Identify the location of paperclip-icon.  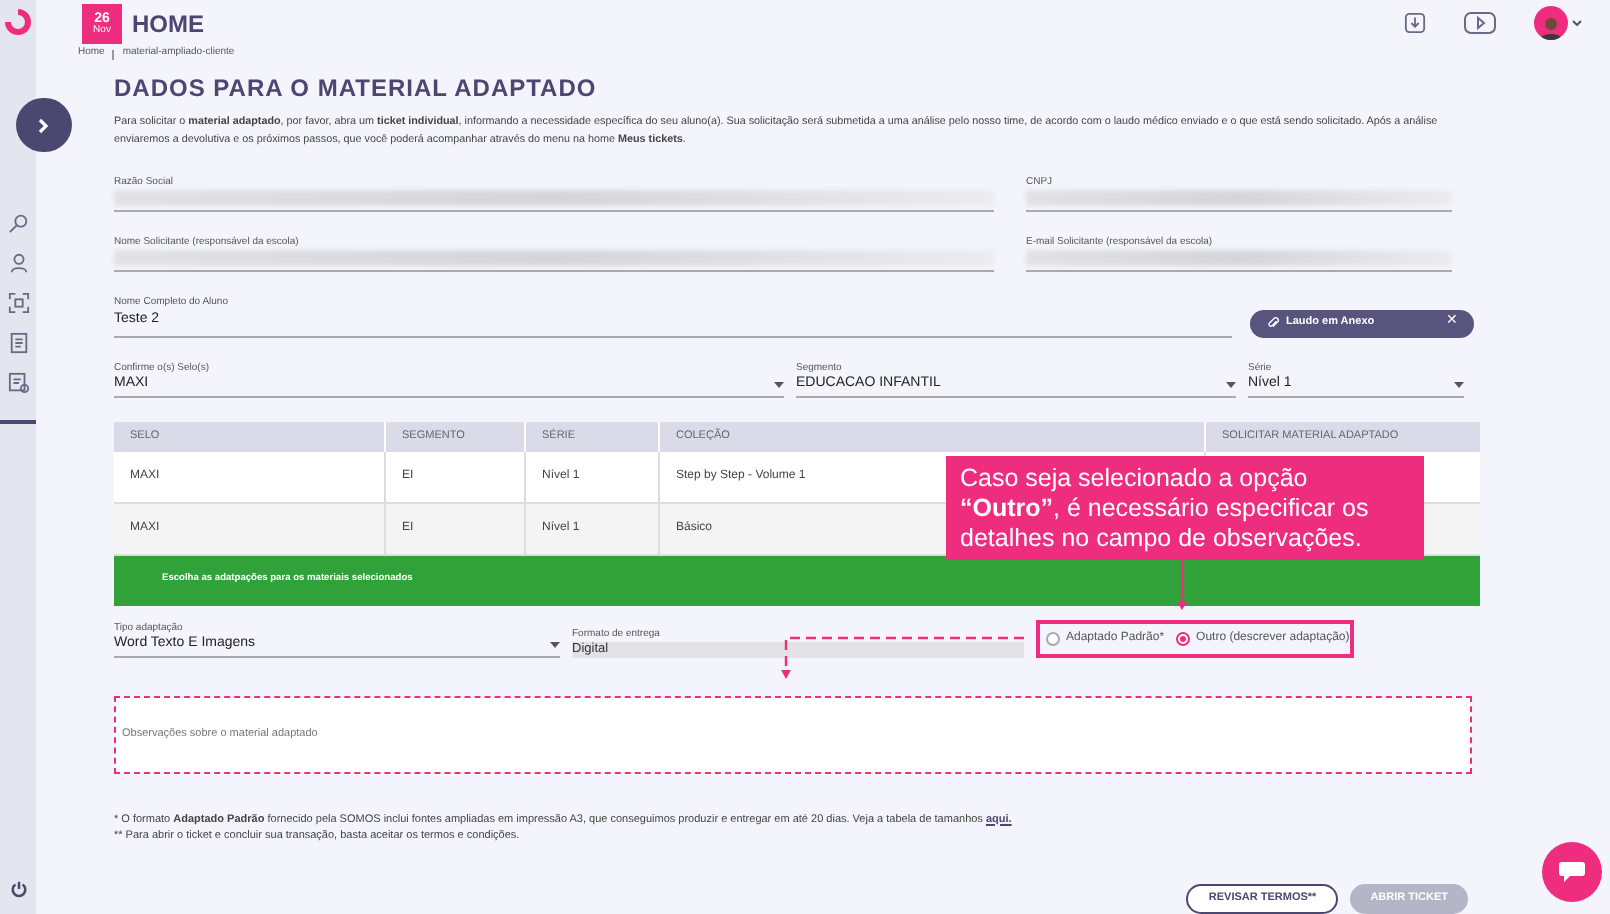
(1273, 323).